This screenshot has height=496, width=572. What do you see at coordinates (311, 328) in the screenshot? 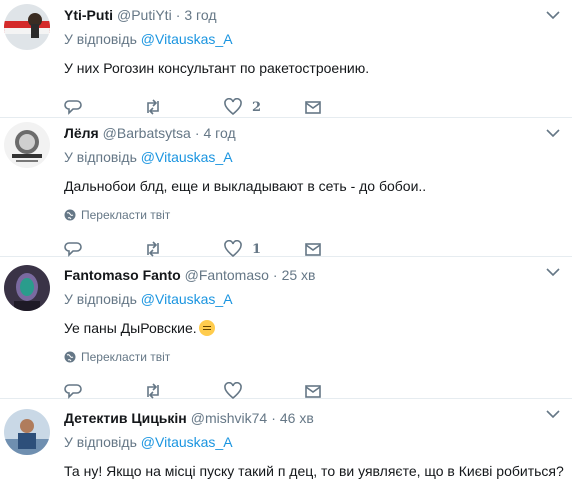
I see `tweet-text-line: Уе паны ДыРовские.` at bounding box center [311, 328].